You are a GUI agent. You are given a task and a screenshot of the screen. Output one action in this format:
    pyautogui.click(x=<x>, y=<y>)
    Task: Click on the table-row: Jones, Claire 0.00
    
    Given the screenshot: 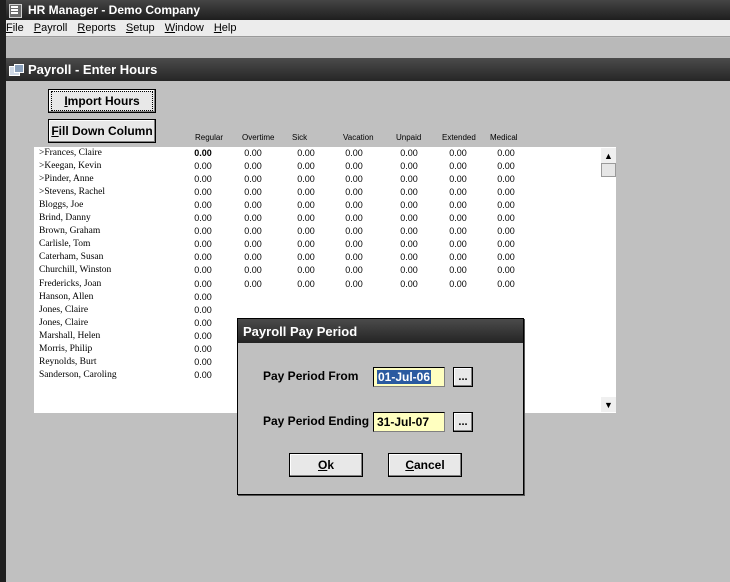 What is the action you would take?
    pyautogui.click(x=314, y=311)
    